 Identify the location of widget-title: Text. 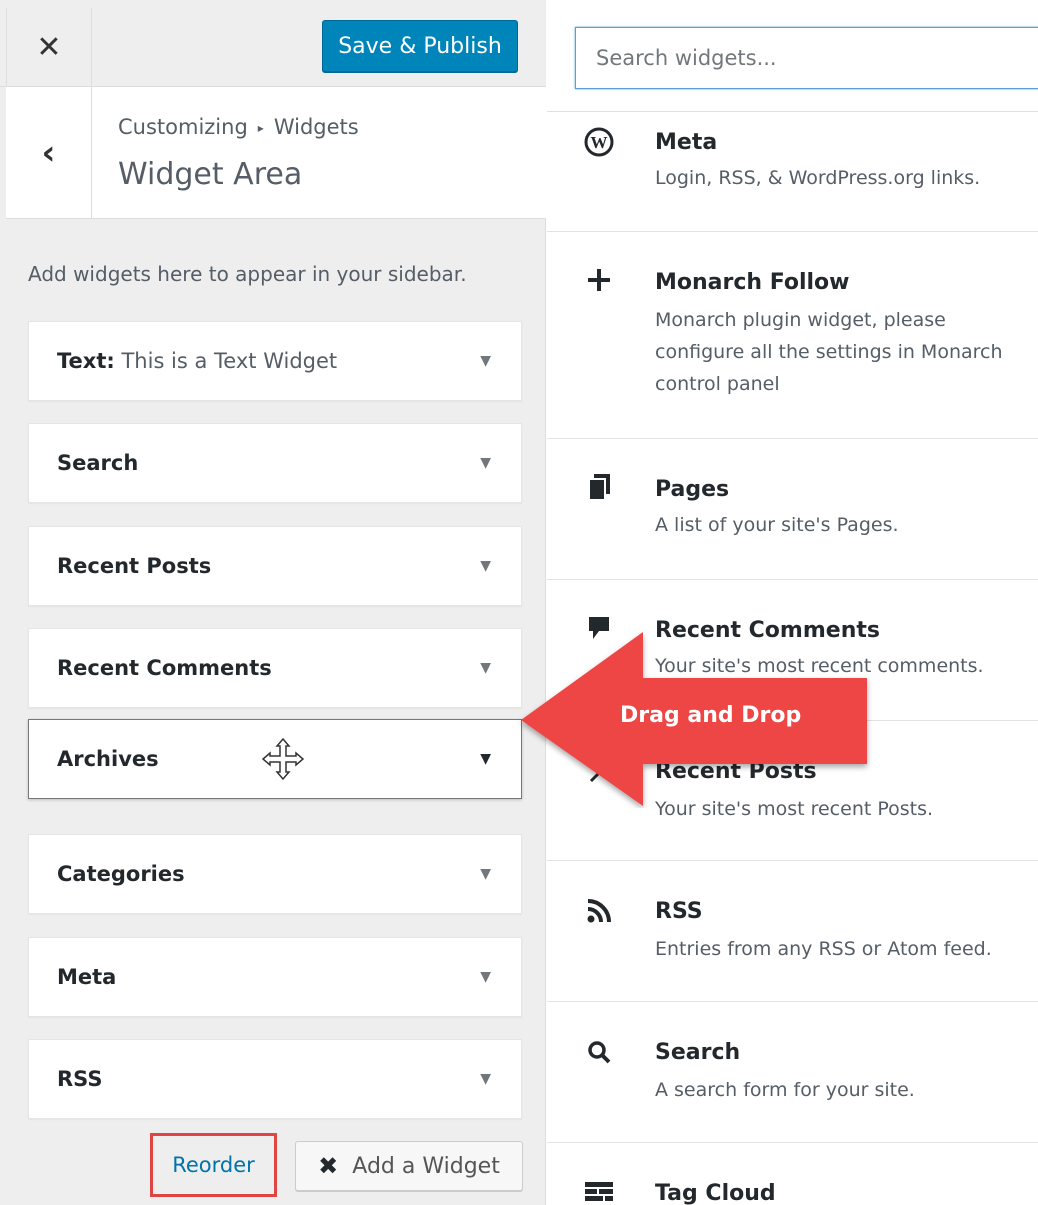
(82, 361).